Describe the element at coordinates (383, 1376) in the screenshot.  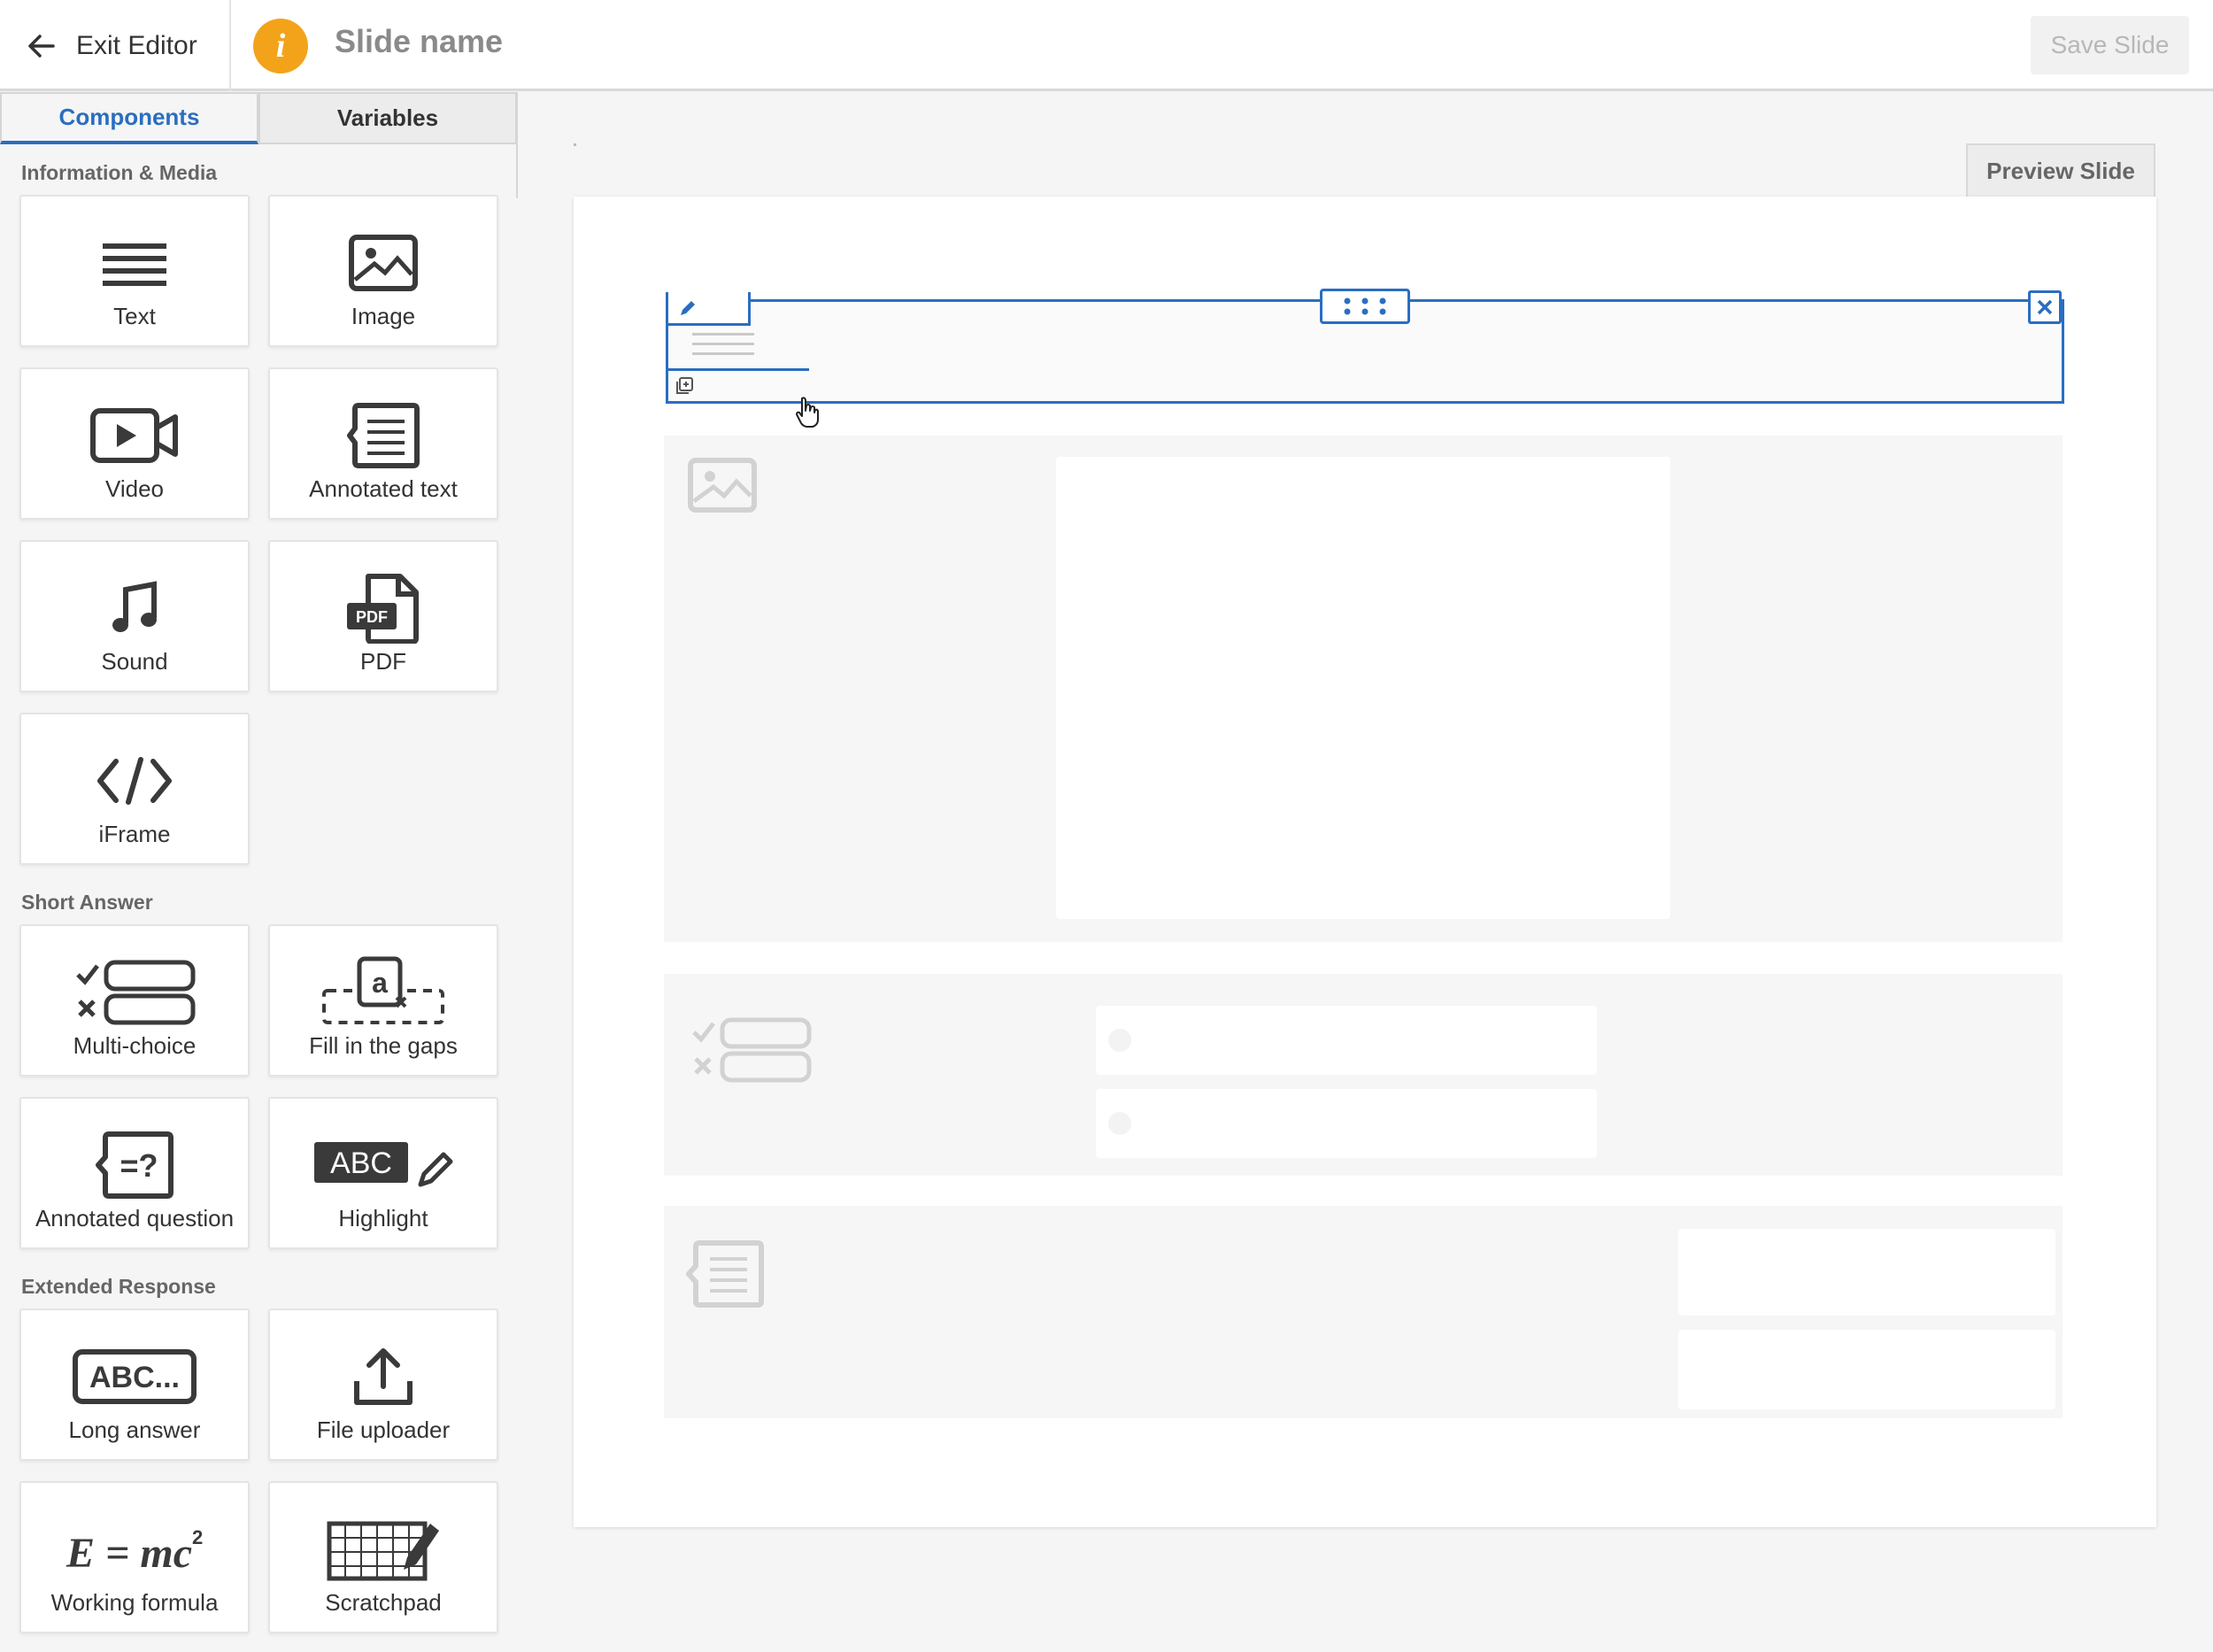
I see `upload-icon` at that location.